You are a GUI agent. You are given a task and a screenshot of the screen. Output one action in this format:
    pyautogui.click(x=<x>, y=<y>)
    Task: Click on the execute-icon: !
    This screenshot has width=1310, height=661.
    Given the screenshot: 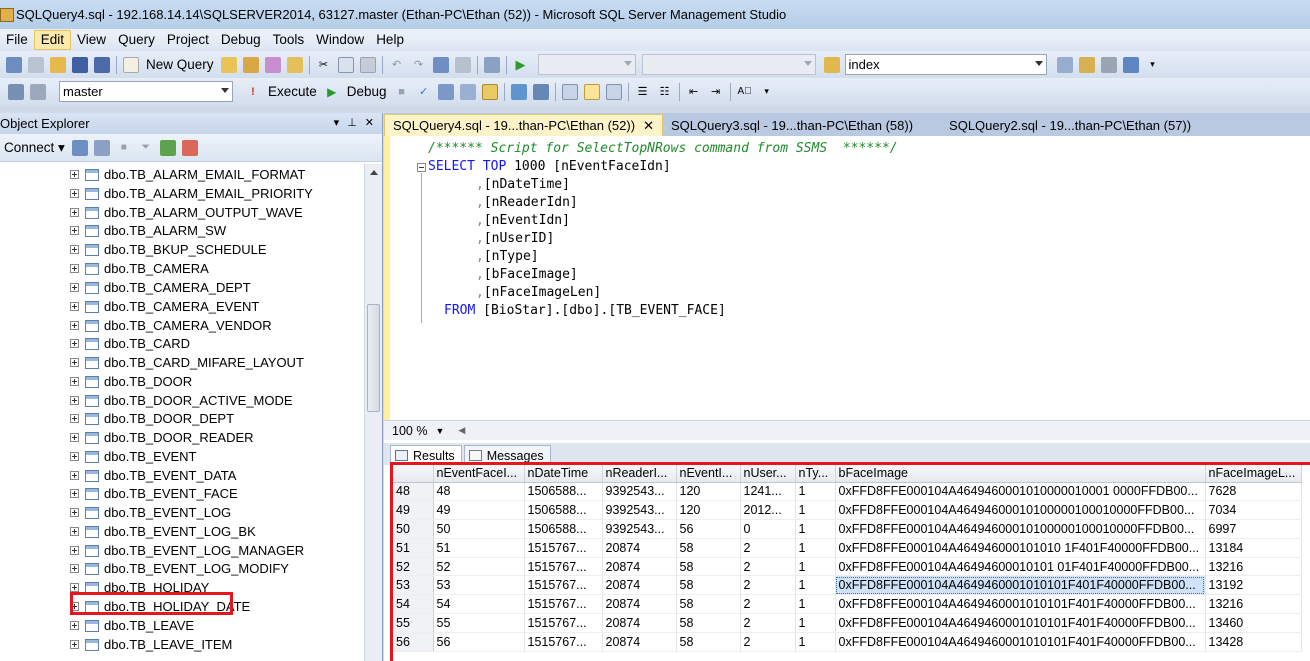 What is the action you would take?
    pyautogui.click(x=253, y=92)
    